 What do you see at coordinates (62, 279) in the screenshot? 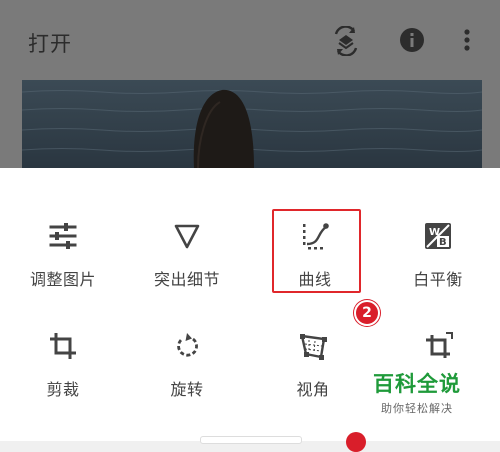
I see `tool-label: 调整图片` at bounding box center [62, 279].